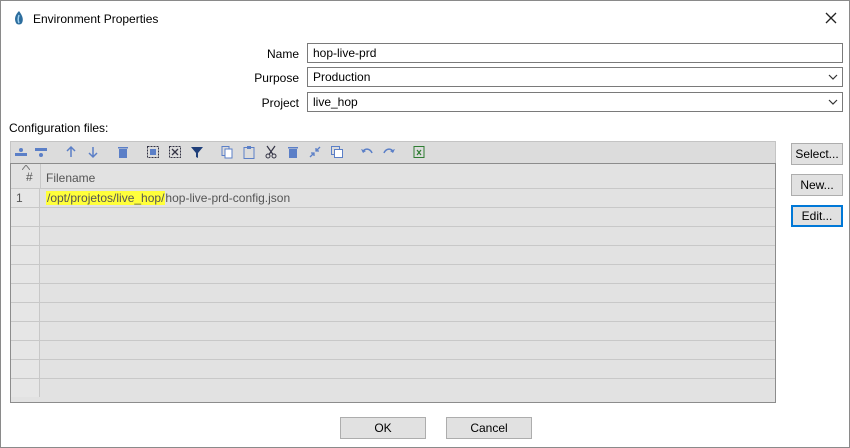 The image size is (850, 448). Describe the element at coordinates (41, 152) in the screenshot. I see `insert-after-icon` at that location.